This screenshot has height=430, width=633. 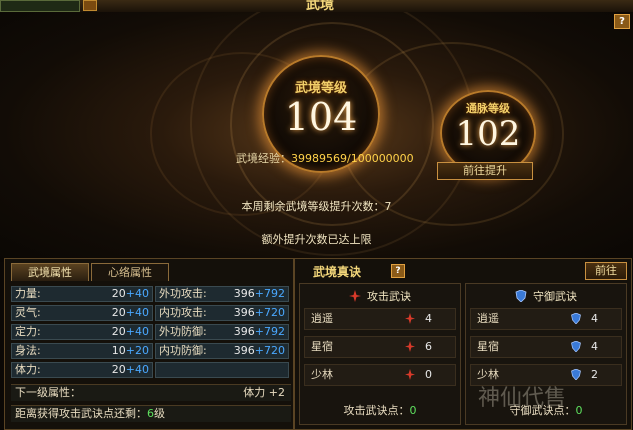 What do you see at coordinates (321, 117) in the screenshot?
I see `wujing-level-value: 104` at bounding box center [321, 117].